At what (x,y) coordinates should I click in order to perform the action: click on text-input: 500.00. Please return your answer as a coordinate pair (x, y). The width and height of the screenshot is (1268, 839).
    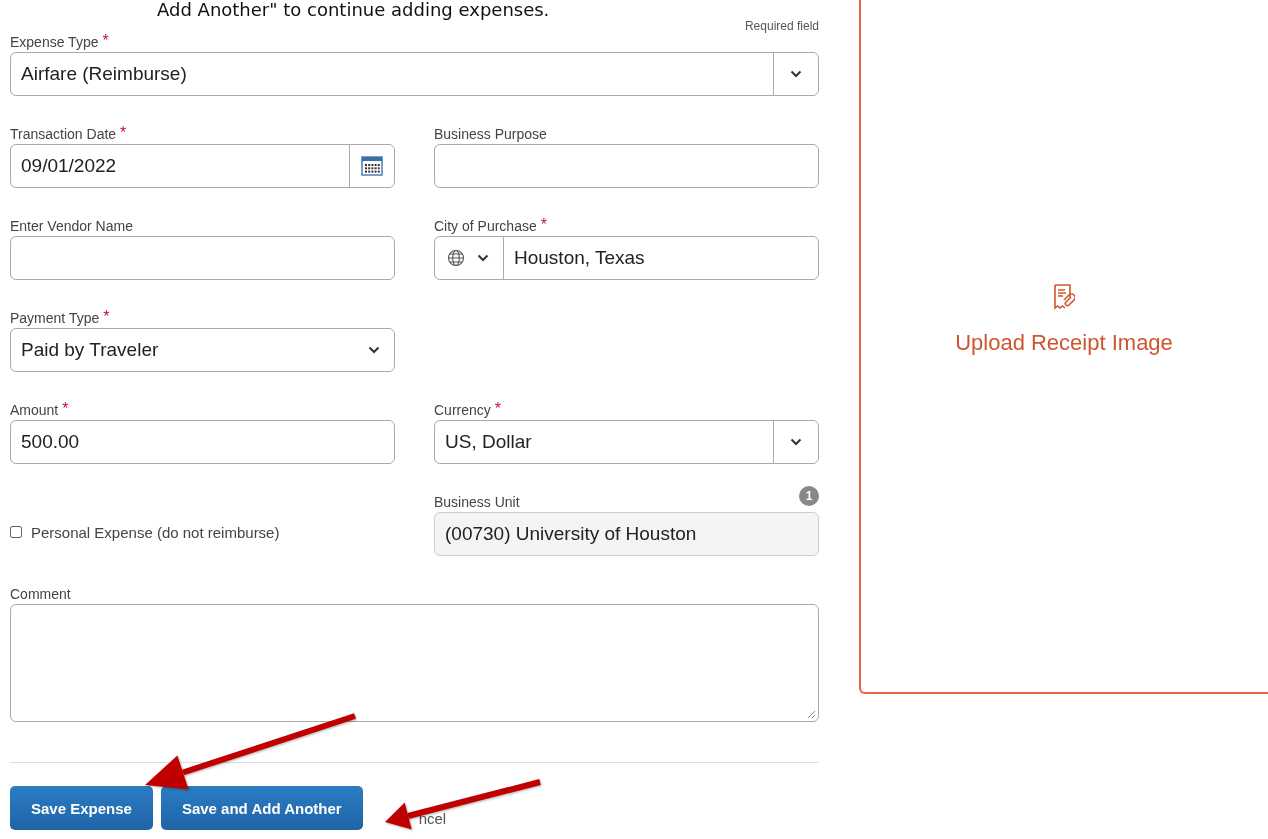
    Looking at the image, I should click on (202, 442).